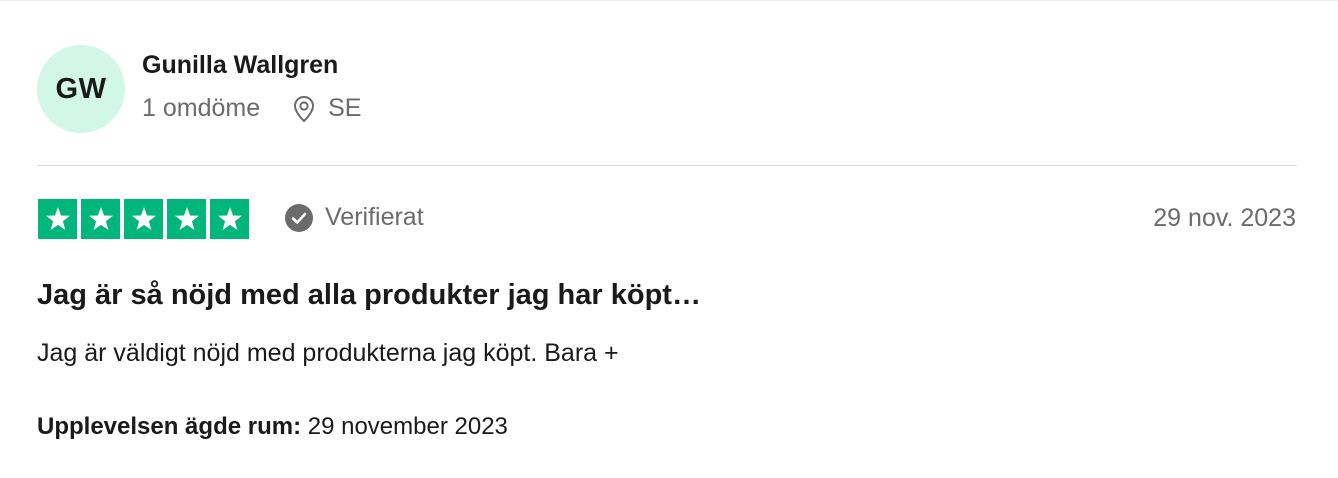  I want to click on experience-date-row: Upplevelsen ägde rum: 29 november 2023, so click(272, 427).